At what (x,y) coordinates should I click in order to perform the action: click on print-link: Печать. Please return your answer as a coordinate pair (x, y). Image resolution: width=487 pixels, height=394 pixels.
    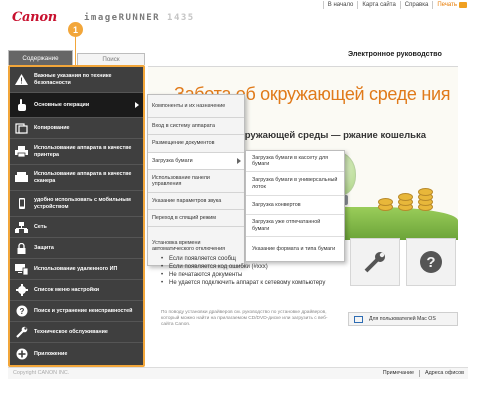
    Looking at the image, I should click on (447, 5).